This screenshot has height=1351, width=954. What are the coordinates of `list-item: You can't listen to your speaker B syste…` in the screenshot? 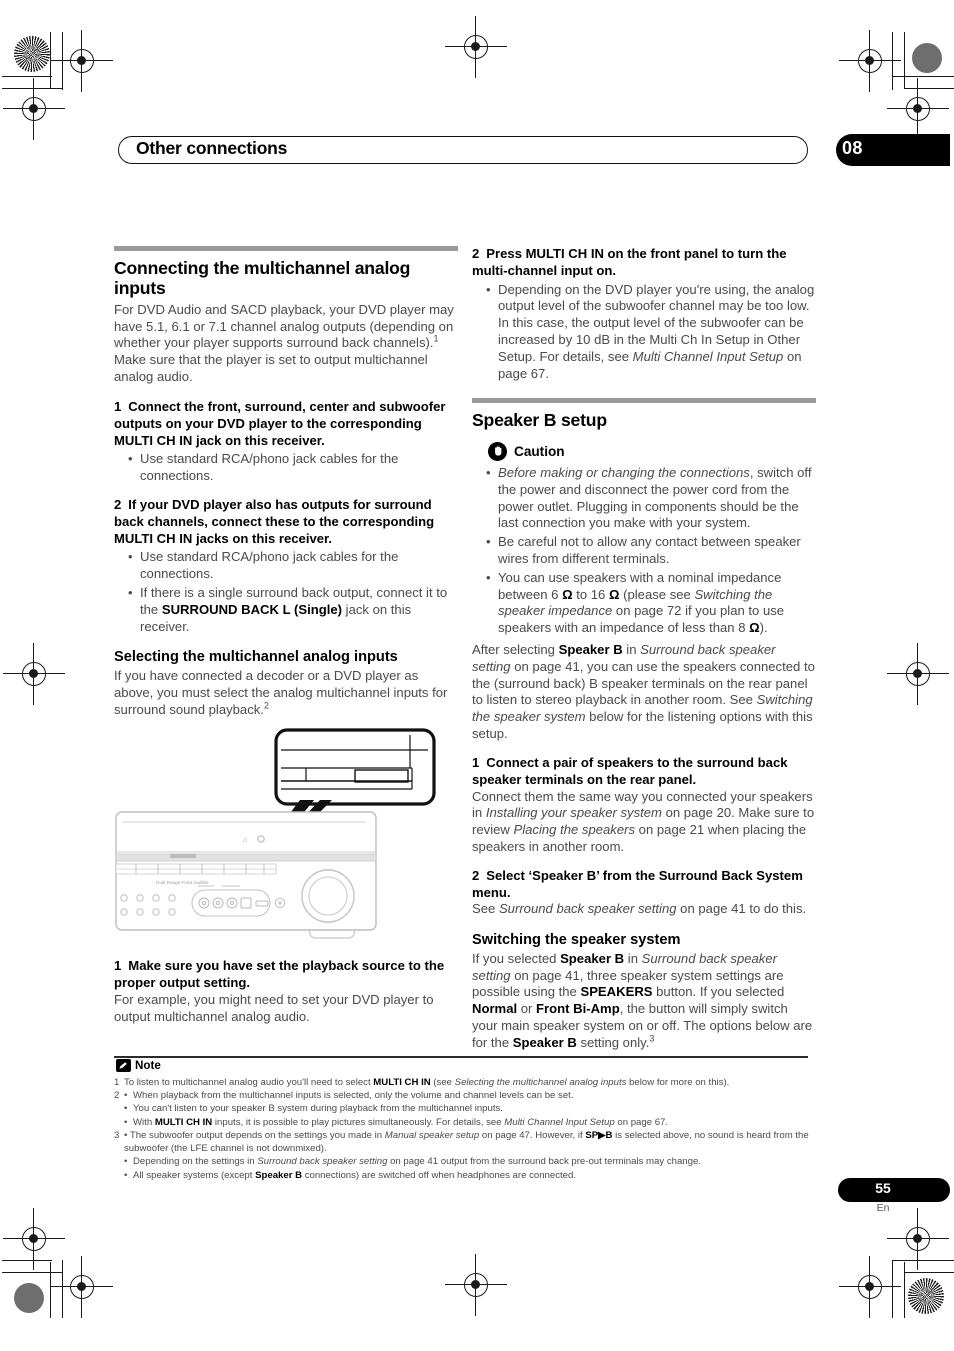 It's located at (469, 1108).